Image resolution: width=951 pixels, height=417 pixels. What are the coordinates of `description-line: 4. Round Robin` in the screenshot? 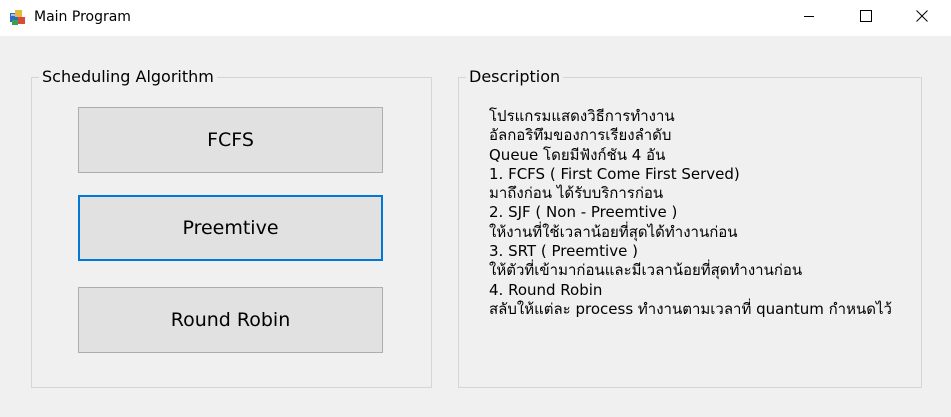 It's located at (546, 289).